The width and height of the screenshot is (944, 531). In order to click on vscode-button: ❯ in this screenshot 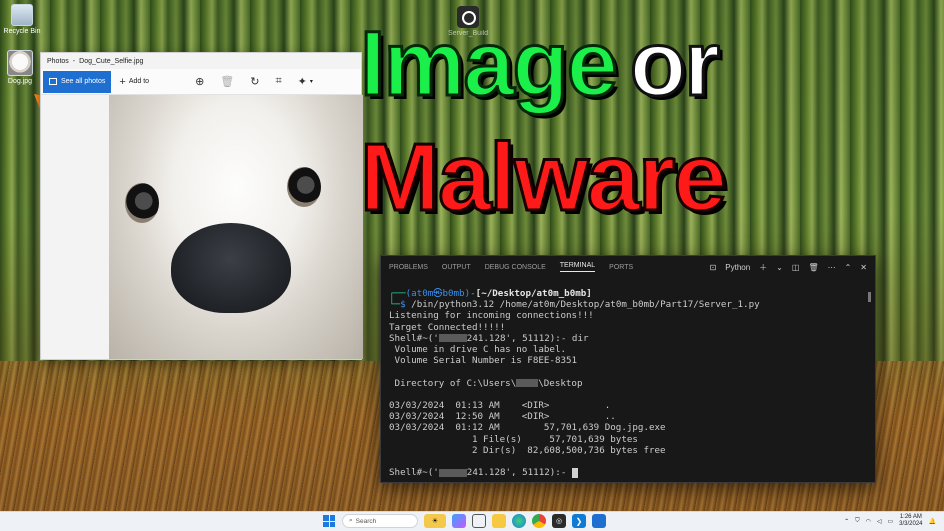, I will do `click(579, 521)`.